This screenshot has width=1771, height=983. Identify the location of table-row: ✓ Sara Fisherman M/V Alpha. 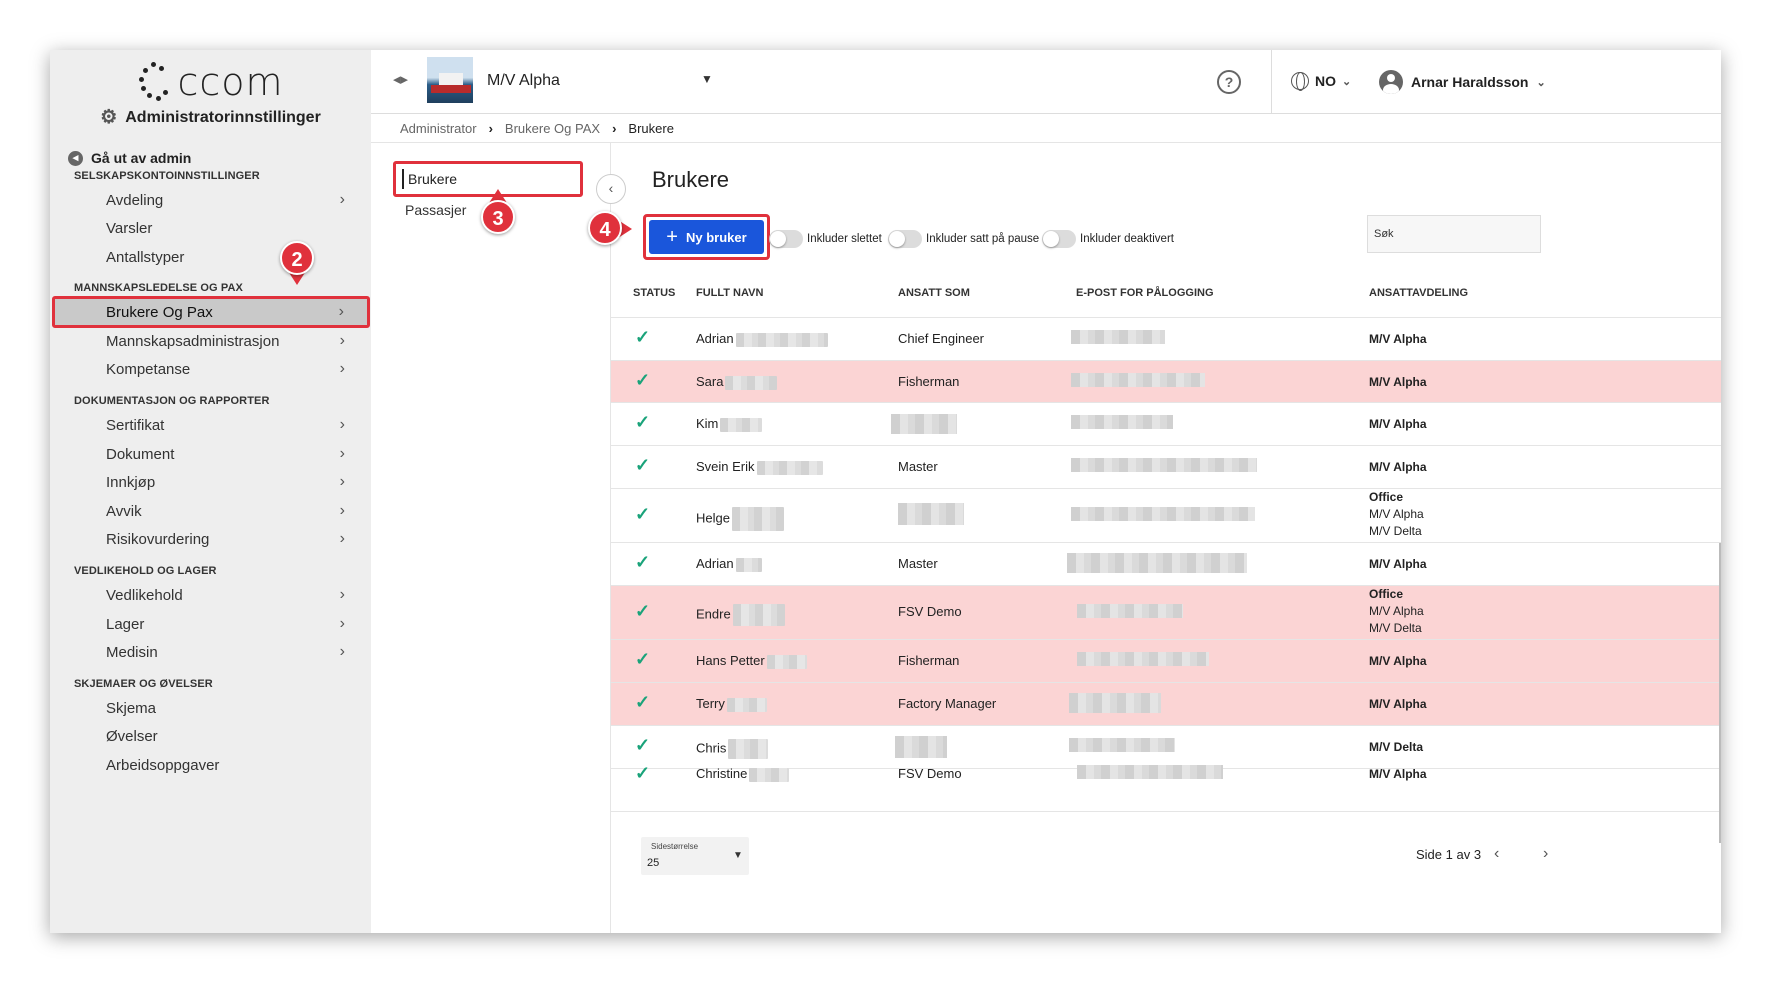
(1166, 382).